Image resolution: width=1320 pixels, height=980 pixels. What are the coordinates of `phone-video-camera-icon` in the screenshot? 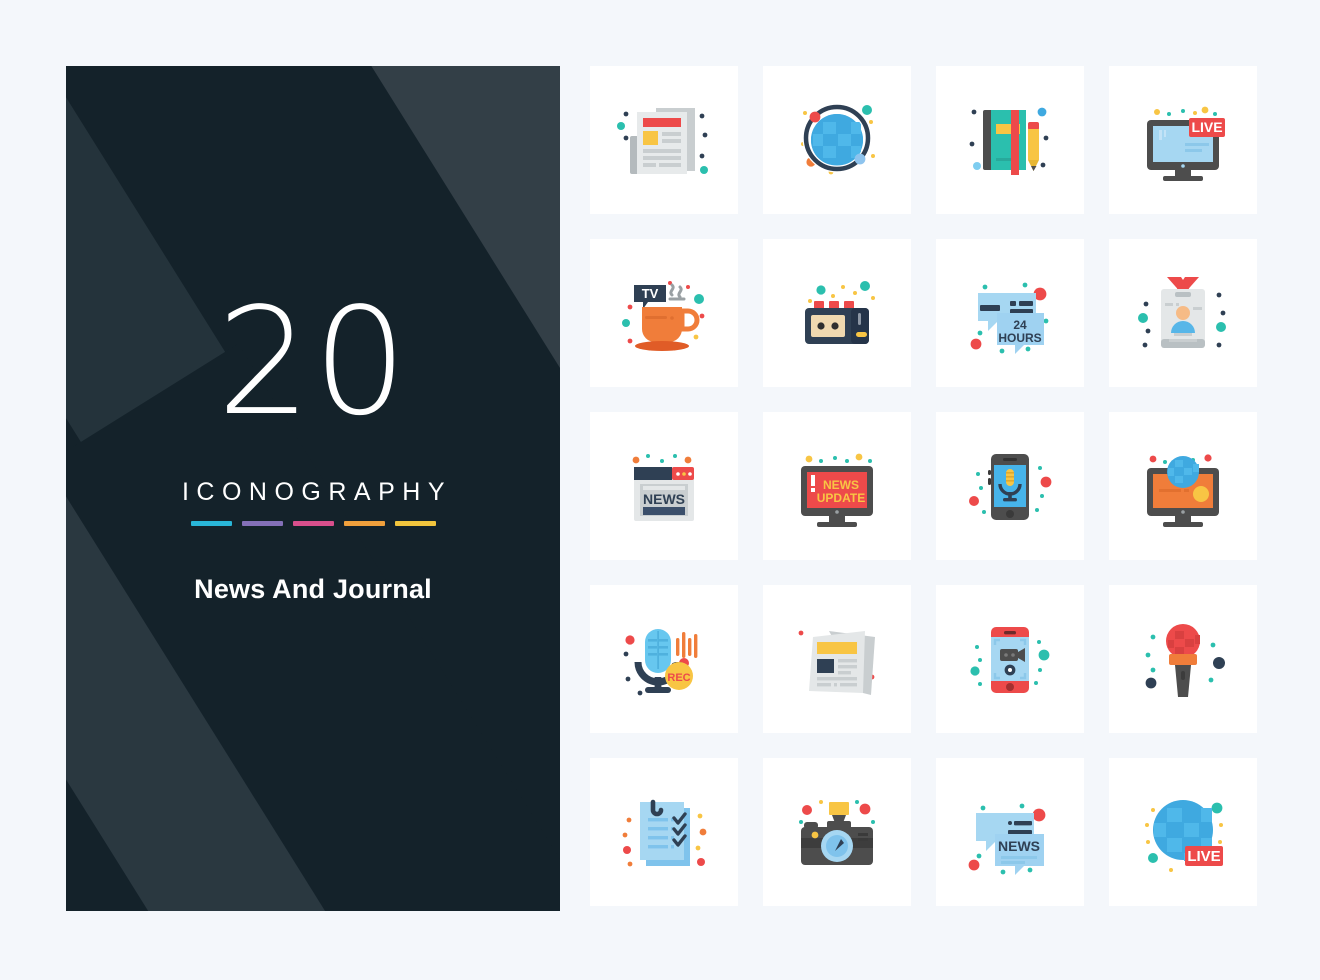 It's located at (1010, 660).